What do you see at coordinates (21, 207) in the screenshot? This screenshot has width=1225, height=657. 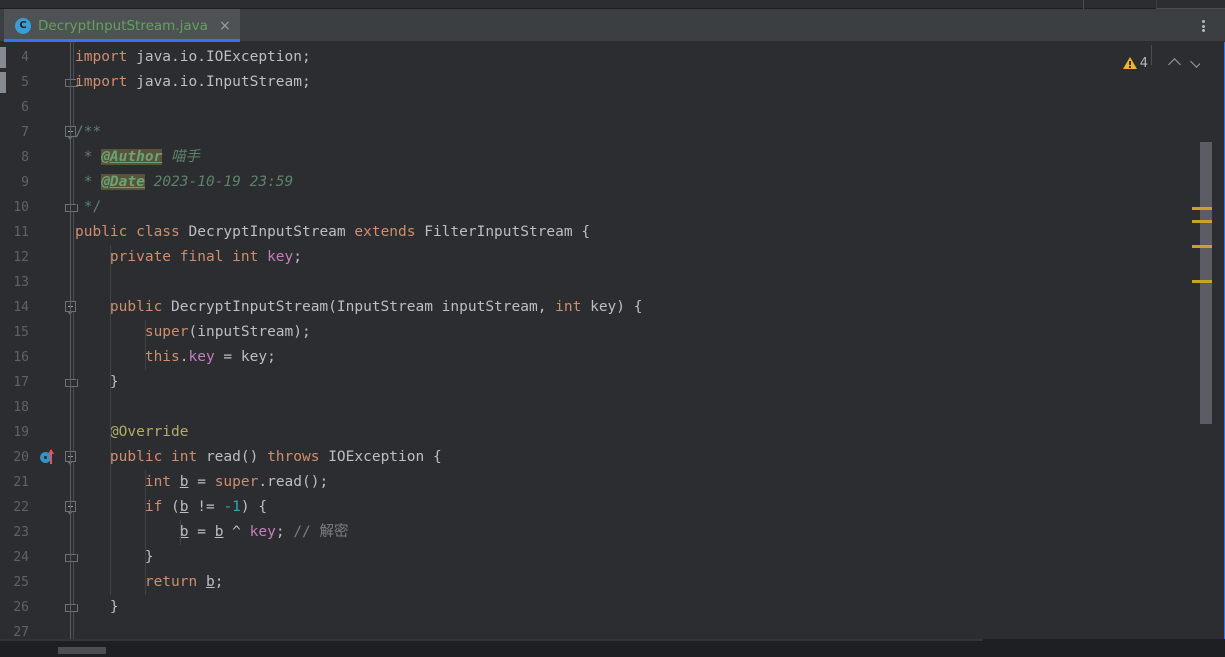 I see `line-number: 10` at bounding box center [21, 207].